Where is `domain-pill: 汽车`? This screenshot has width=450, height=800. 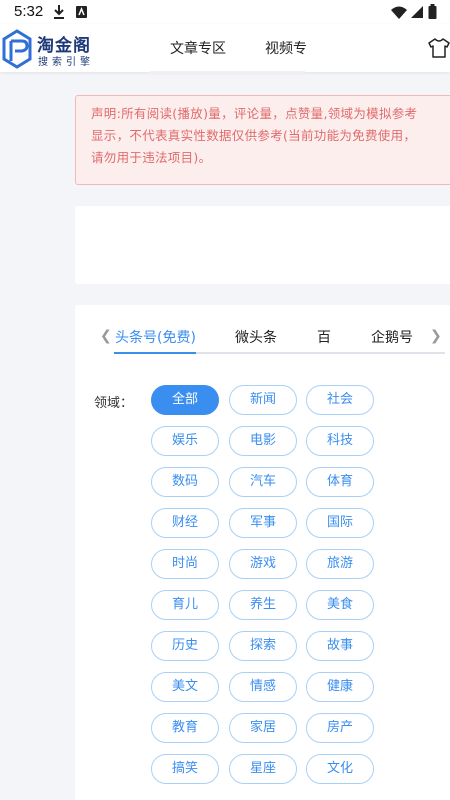
domain-pill: 汽车 is located at coordinates (263, 482).